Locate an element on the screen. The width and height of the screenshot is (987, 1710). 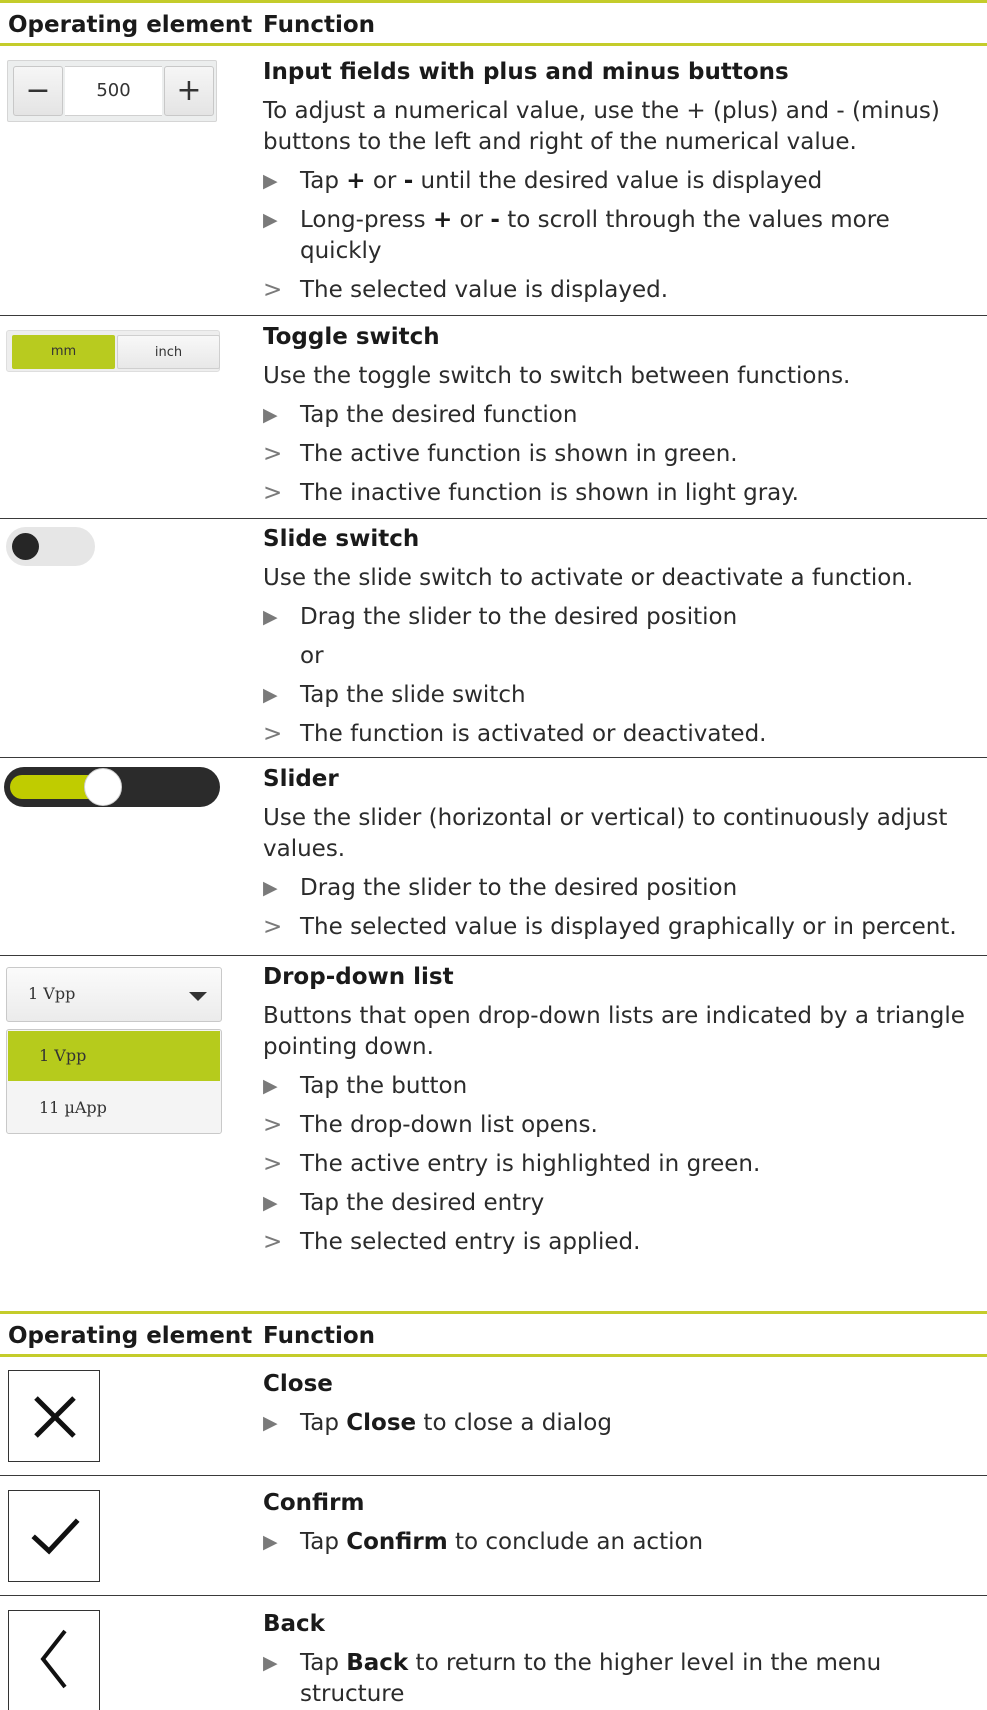
close-icon is located at coordinates (55, 1417).